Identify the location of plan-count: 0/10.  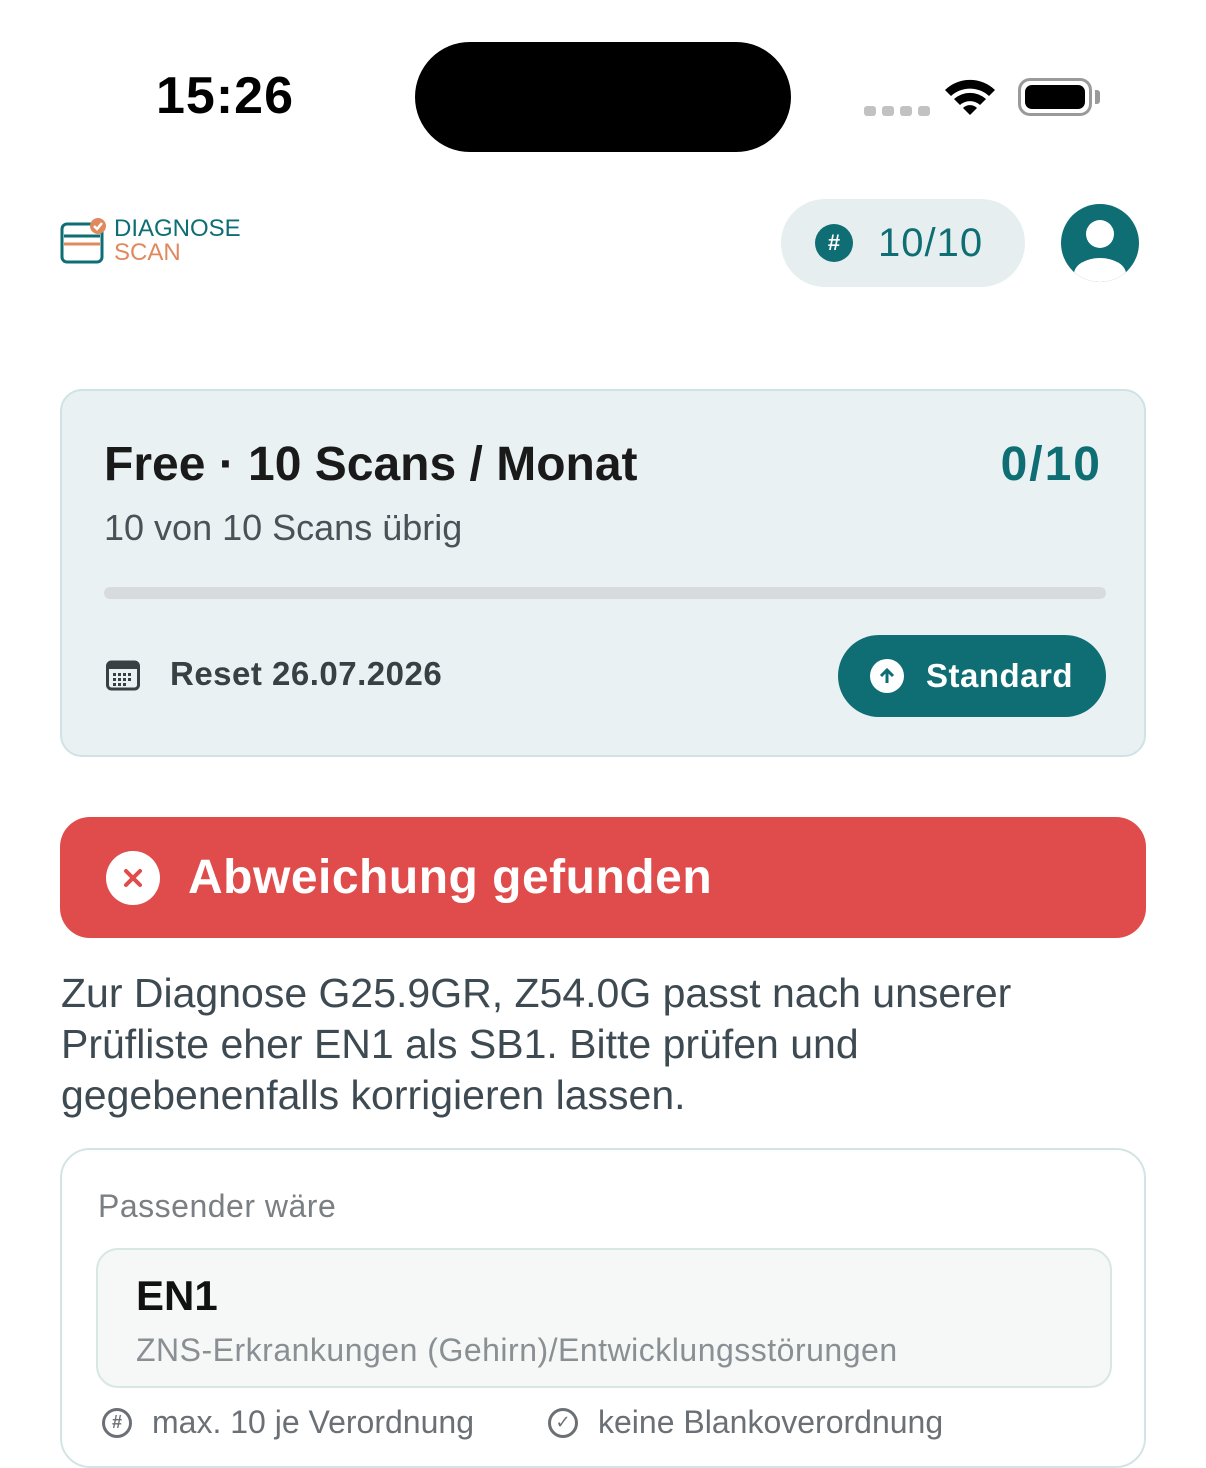
(1051, 464).